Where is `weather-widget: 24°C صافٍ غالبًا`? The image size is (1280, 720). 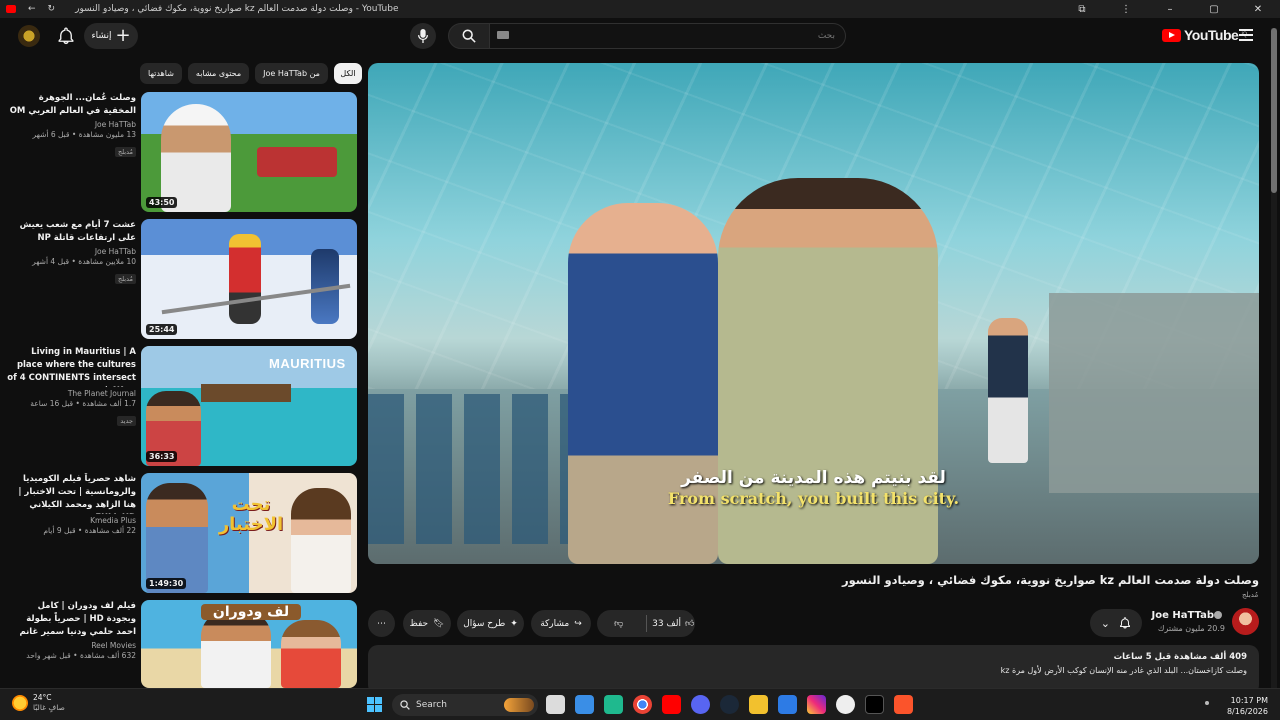 weather-widget: 24°C صافٍ غالبًا is located at coordinates (38, 703).